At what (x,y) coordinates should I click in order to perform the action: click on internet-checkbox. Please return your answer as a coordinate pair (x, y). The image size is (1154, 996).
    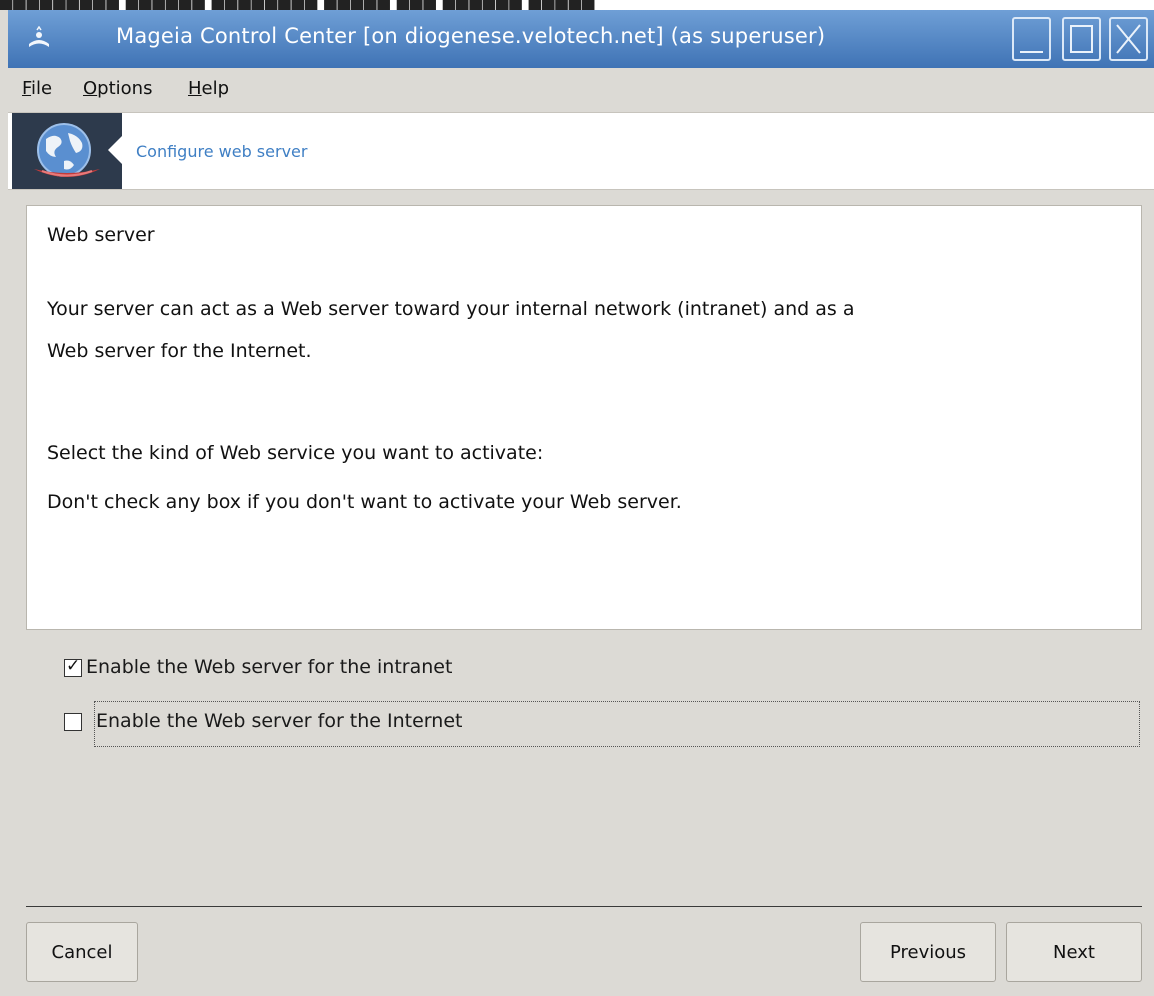
    Looking at the image, I should click on (73, 722).